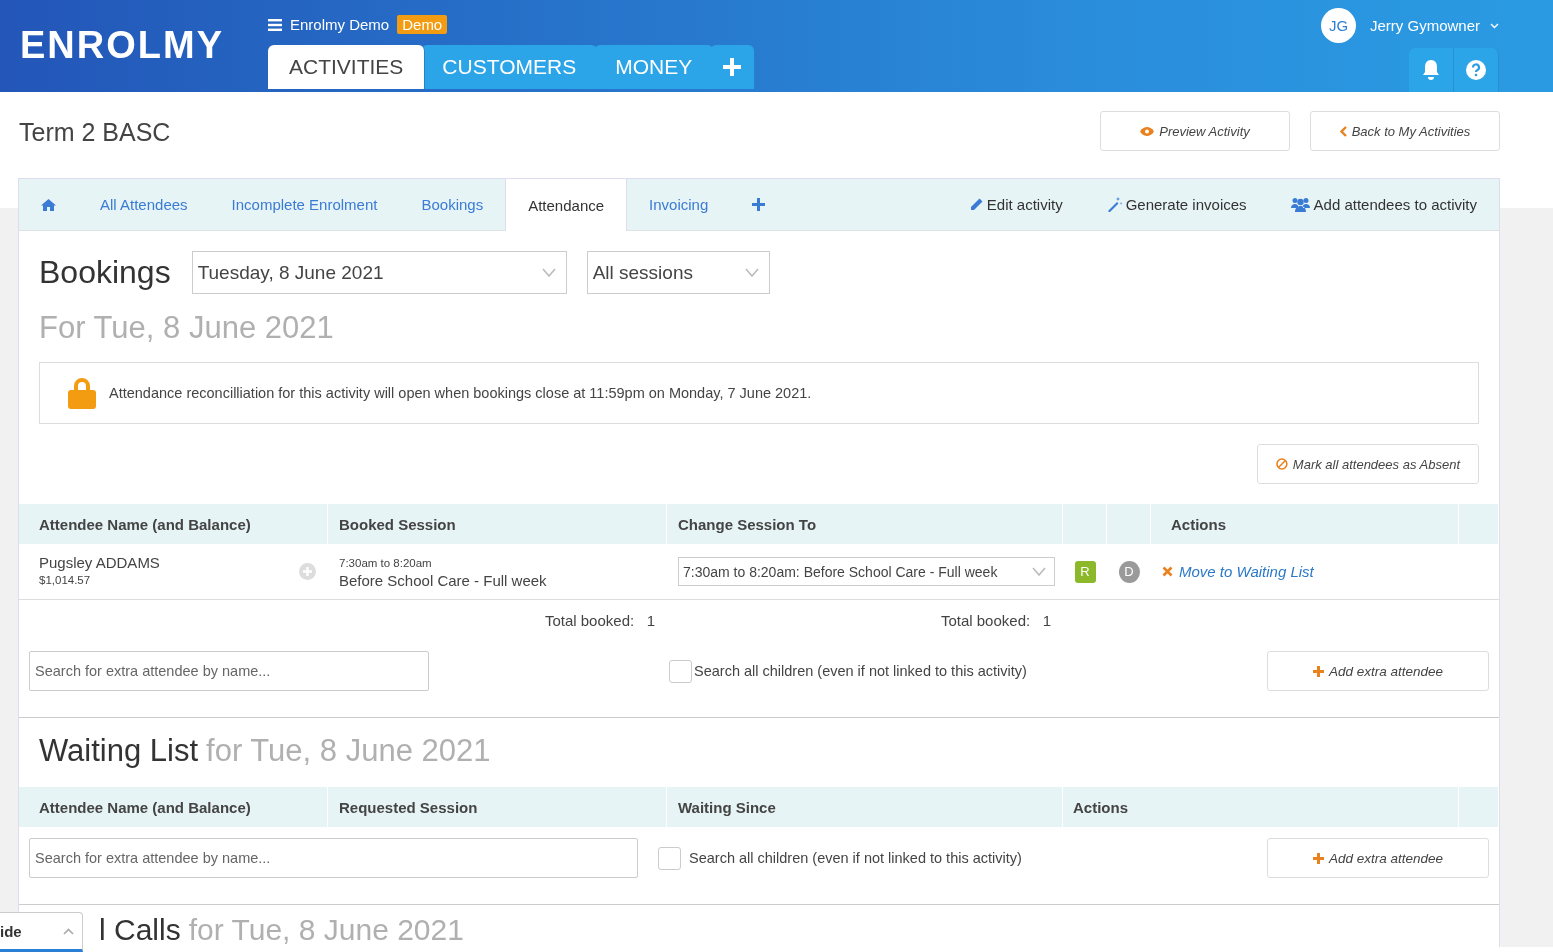 This screenshot has width=1553, height=952. I want to click on action-link: Edit activity, so click(1016, 204).